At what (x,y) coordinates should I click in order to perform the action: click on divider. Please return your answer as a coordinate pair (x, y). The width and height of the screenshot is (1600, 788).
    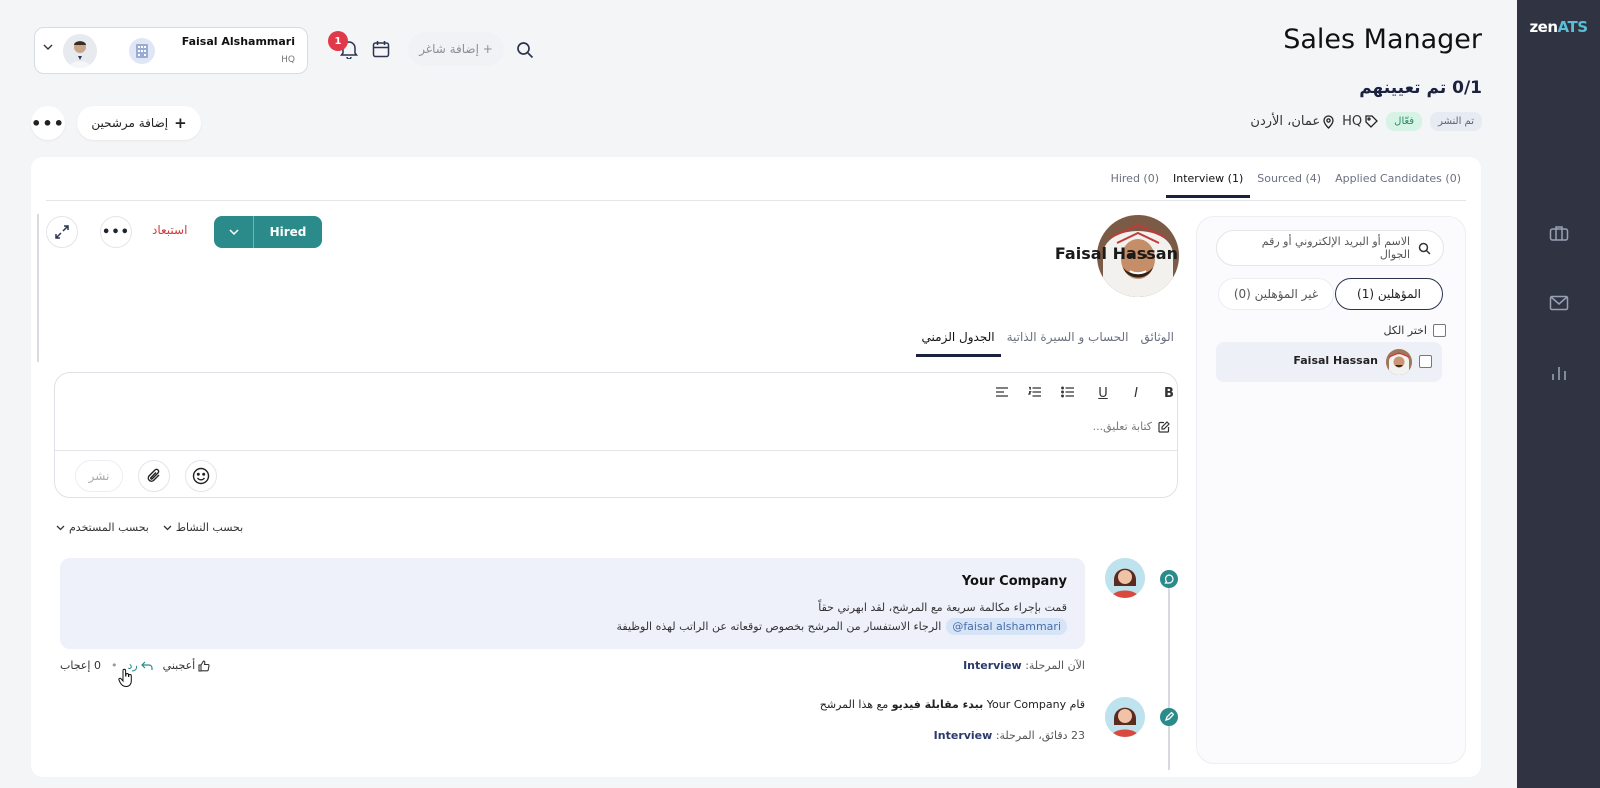
    Looking at the image, I should click on (756, 200).